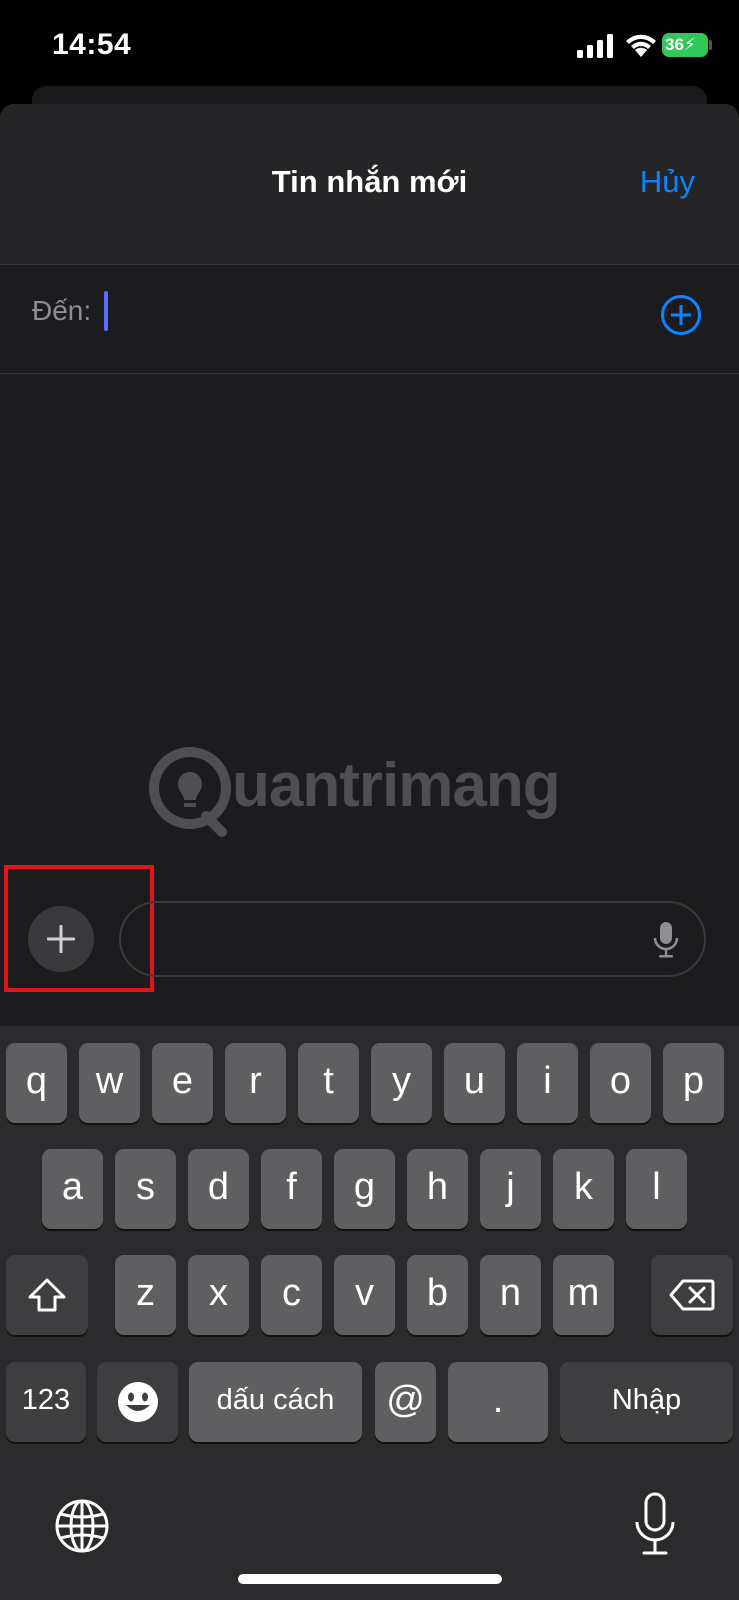 This screenshot has height=1600, width=739. Describe the element at coordinates (437, 1189) in the screenshot. I see `key-h: h` at that location.